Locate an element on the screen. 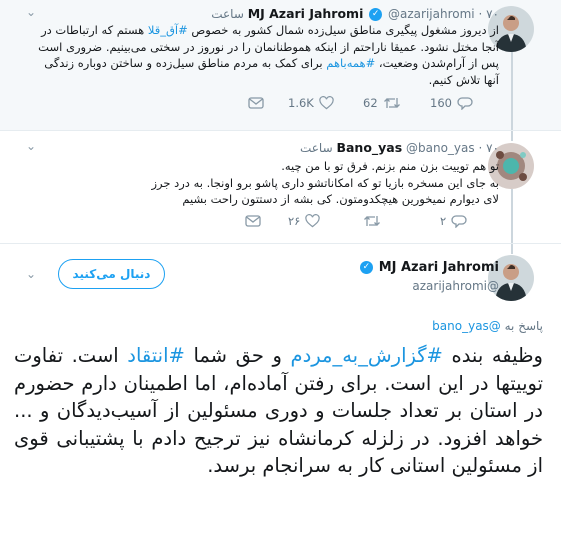  hashtag: #آق_قلا is located at coordinates (168, 30).